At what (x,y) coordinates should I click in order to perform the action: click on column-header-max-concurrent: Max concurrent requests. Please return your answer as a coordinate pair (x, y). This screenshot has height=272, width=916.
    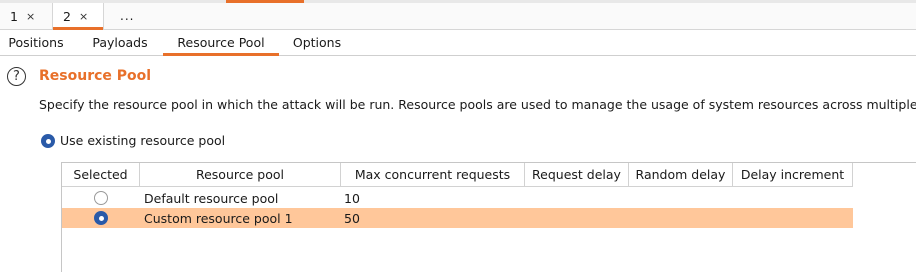
    Looking at the image, I should click on (433, 175).